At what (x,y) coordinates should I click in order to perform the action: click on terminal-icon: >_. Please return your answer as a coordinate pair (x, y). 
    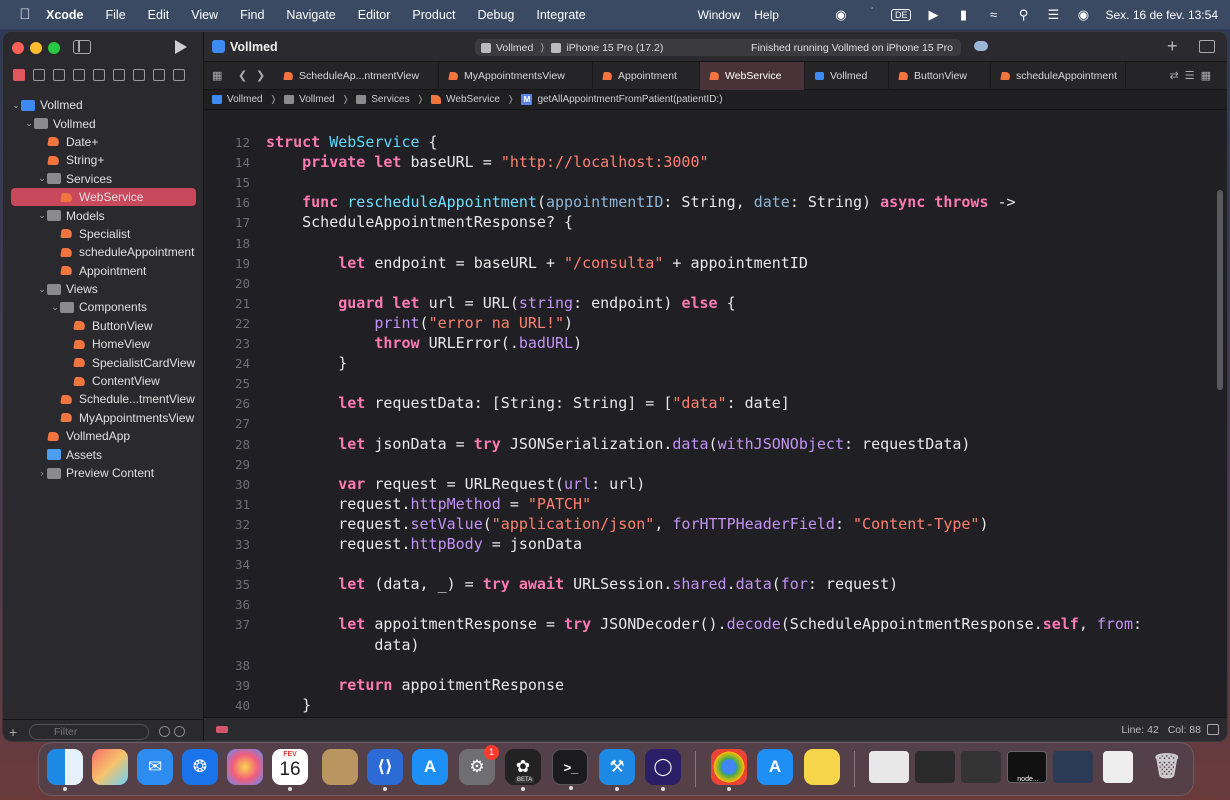
    Looking at the image, I should click on (570, 769).